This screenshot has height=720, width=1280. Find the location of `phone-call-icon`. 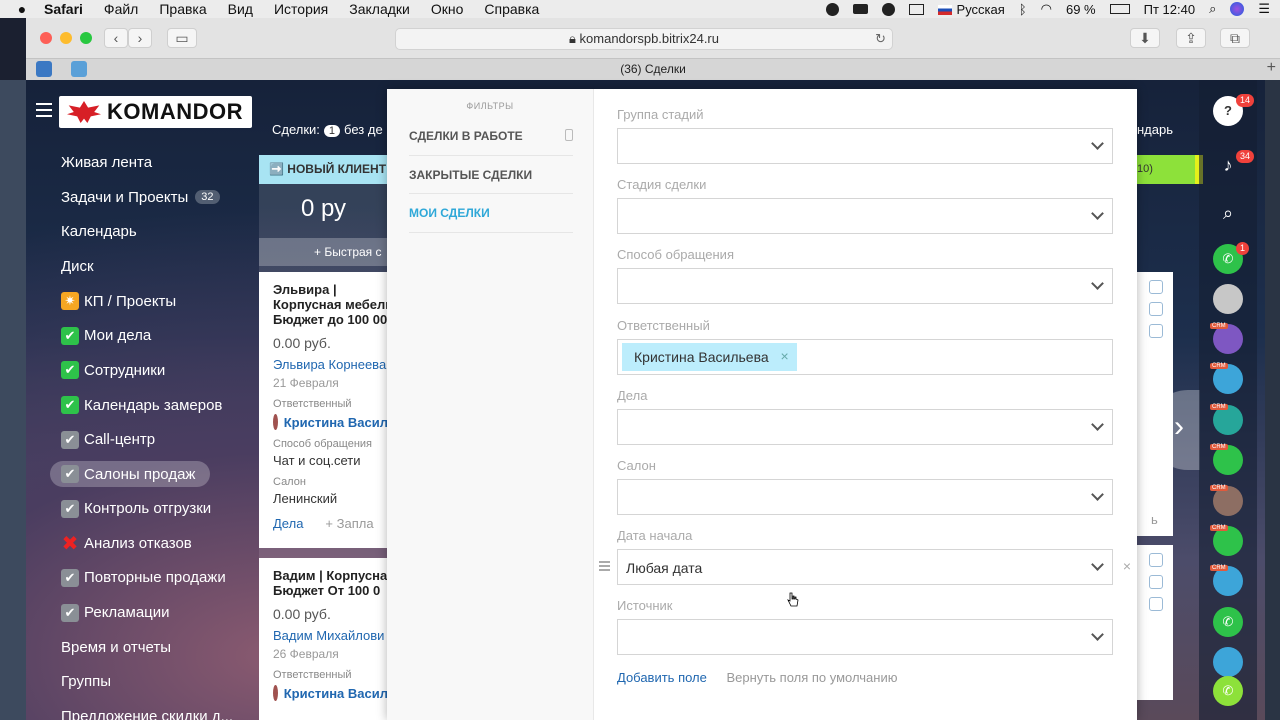

phone-call-icon is located at coordinates (1228, 662).